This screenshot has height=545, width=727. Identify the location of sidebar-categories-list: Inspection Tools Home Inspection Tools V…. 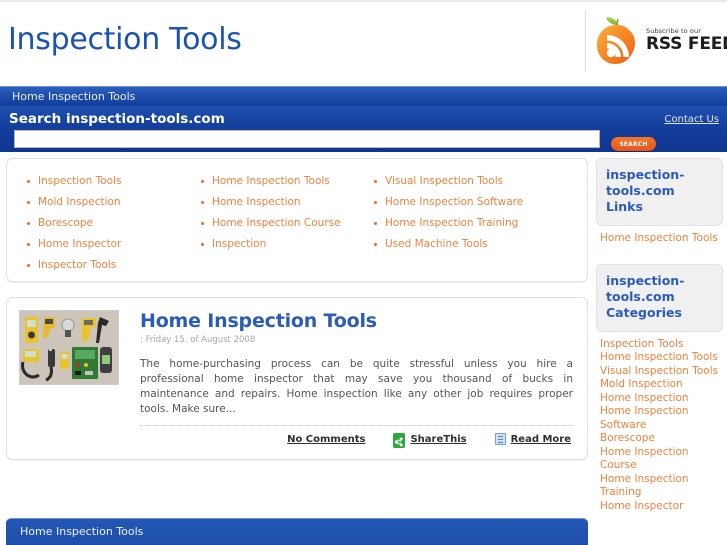
(659, 423).